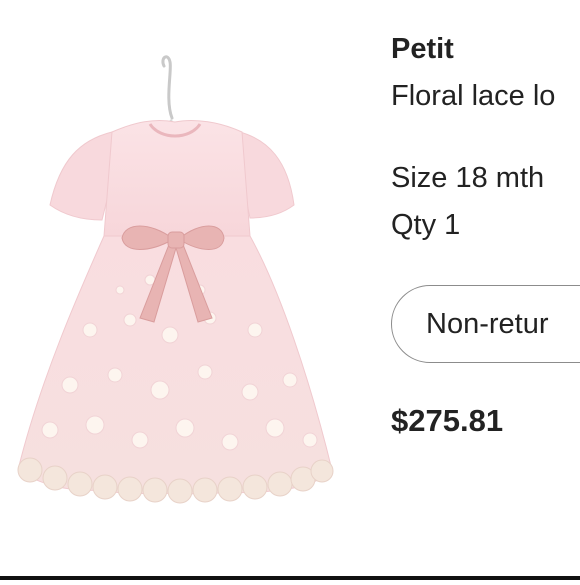  I want to click on product-brand: Petit, so click(422, 49).